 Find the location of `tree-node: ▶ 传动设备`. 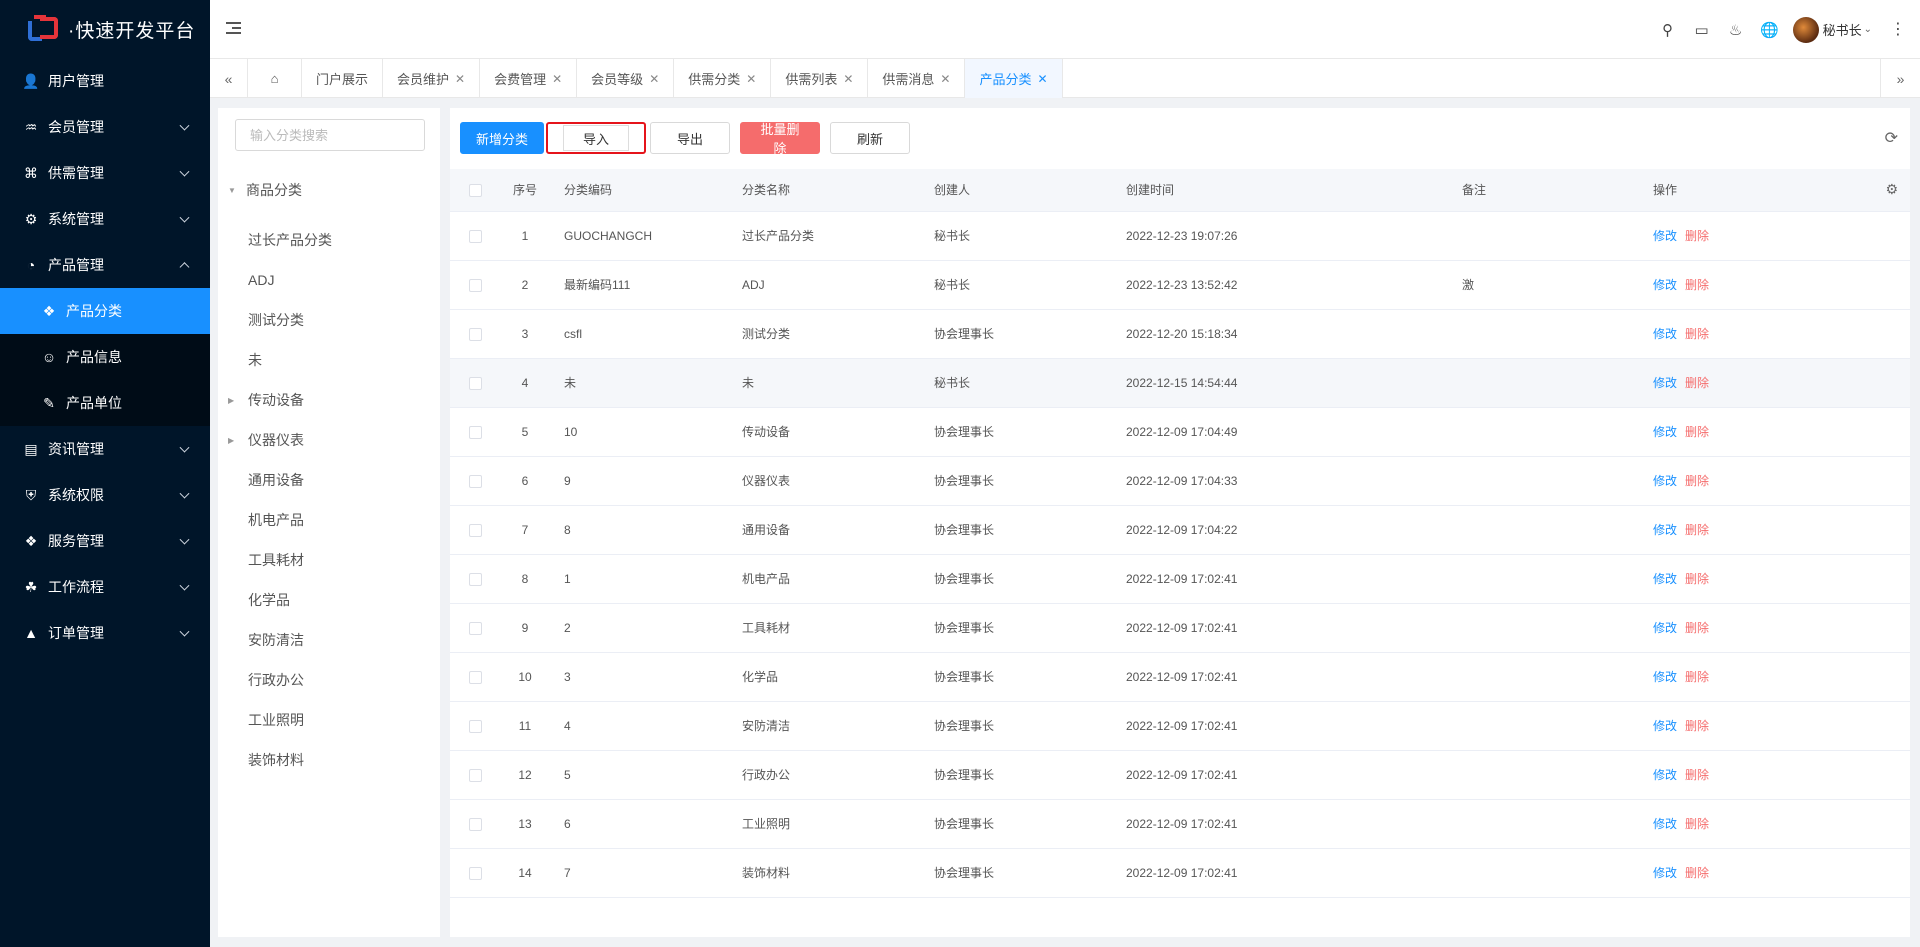

tree-node: ▶ 传动设备 is located at coordinates (280, 400).